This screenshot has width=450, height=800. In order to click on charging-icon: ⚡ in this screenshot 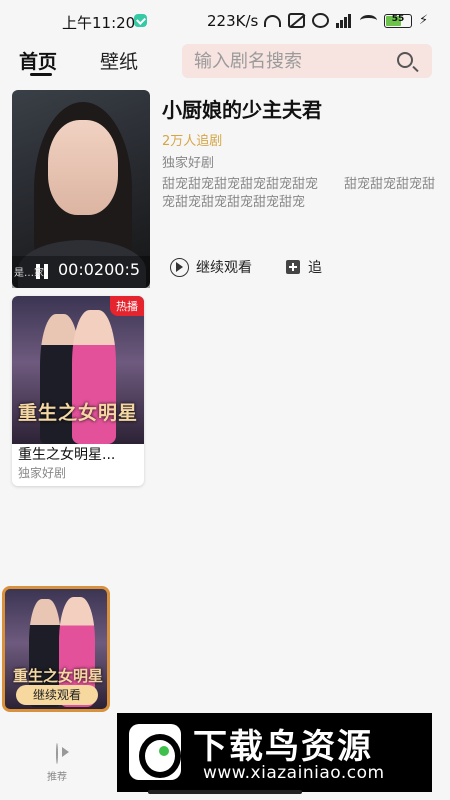, I will do `click(424, 20)`.